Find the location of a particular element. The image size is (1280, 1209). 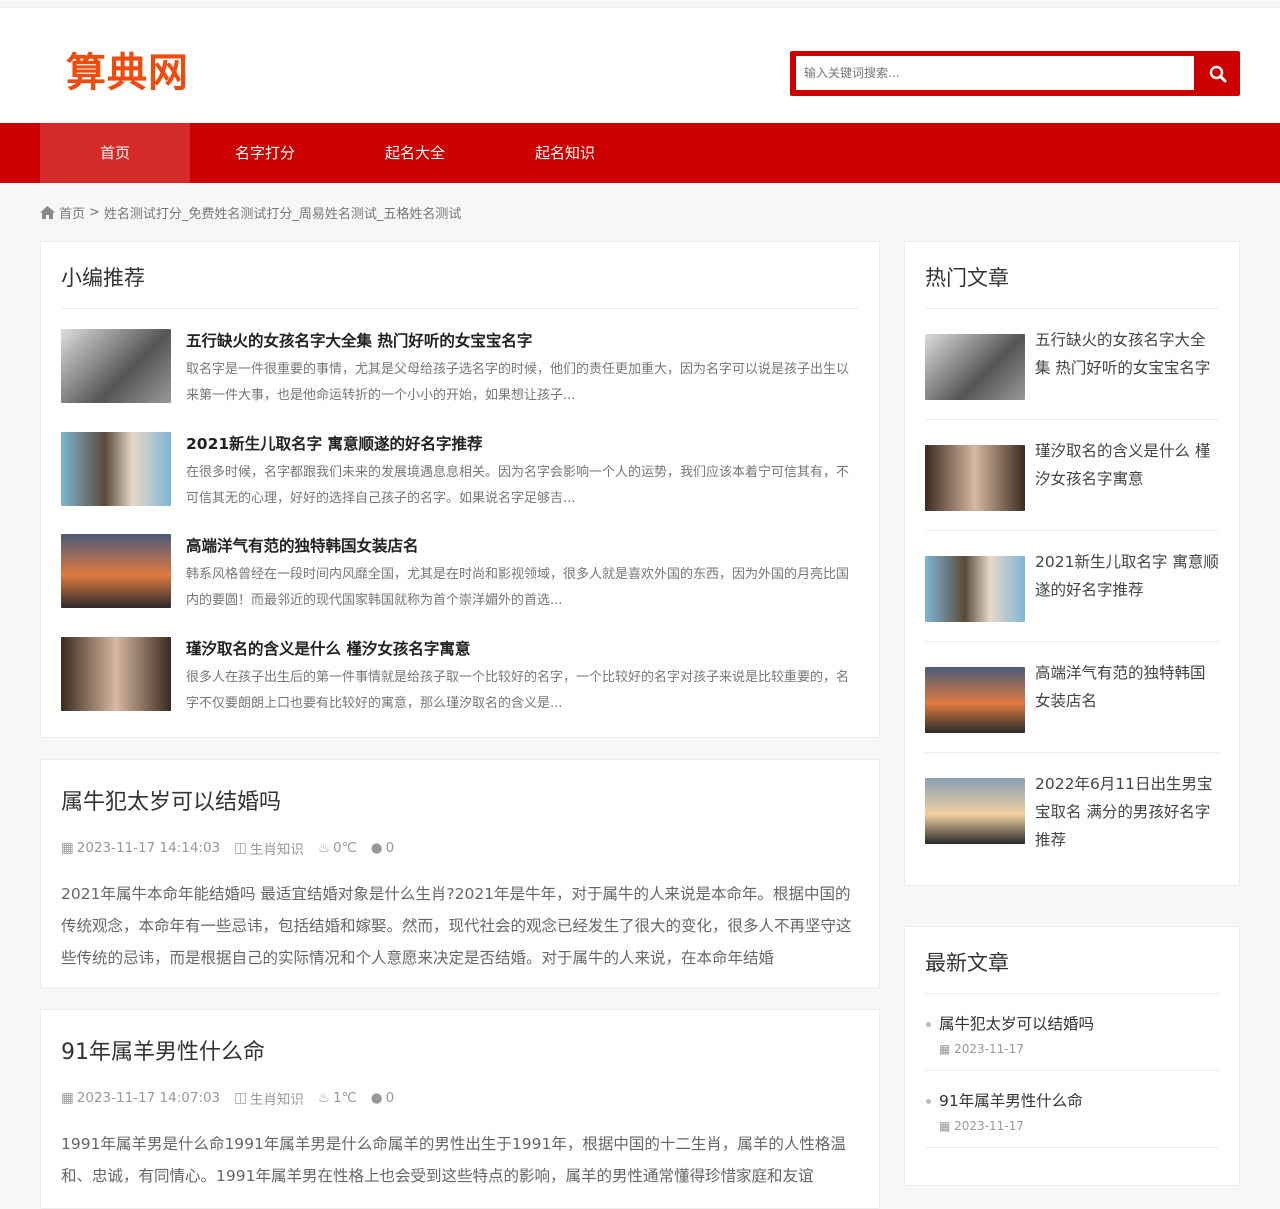

hot-title: 热门文章 is located at coordinates (1072, 275).